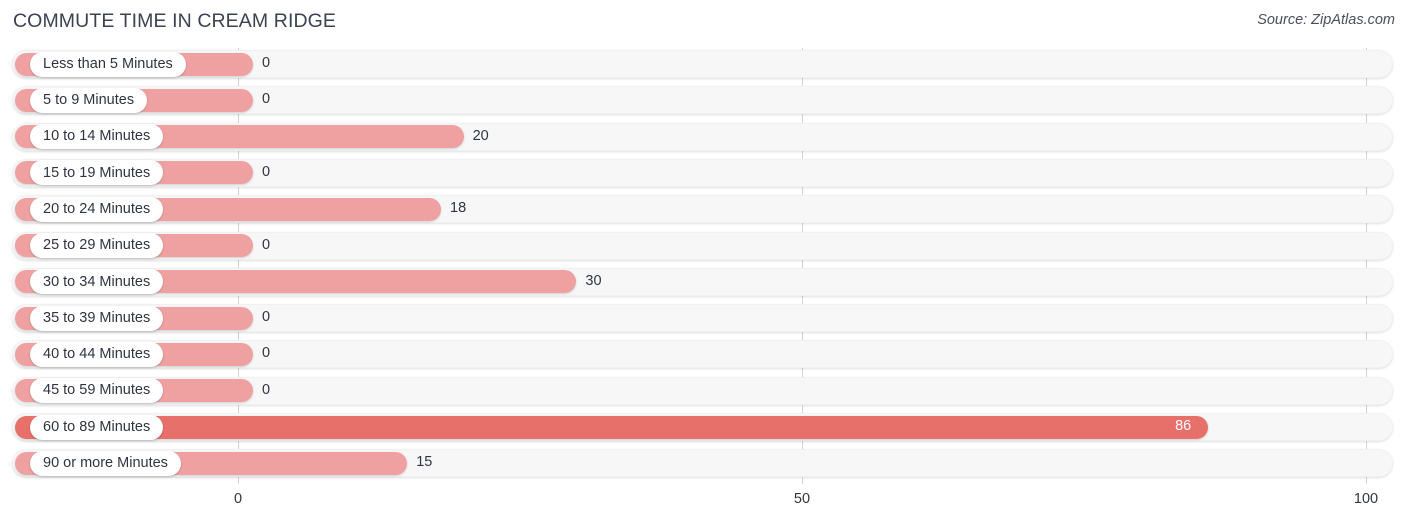 Image resolution: width=1406 pixels, height=523 pixels. Describe the element at coordinates (1183, 426) in the screenshot. I see `value-label-inside: 86` at that location.